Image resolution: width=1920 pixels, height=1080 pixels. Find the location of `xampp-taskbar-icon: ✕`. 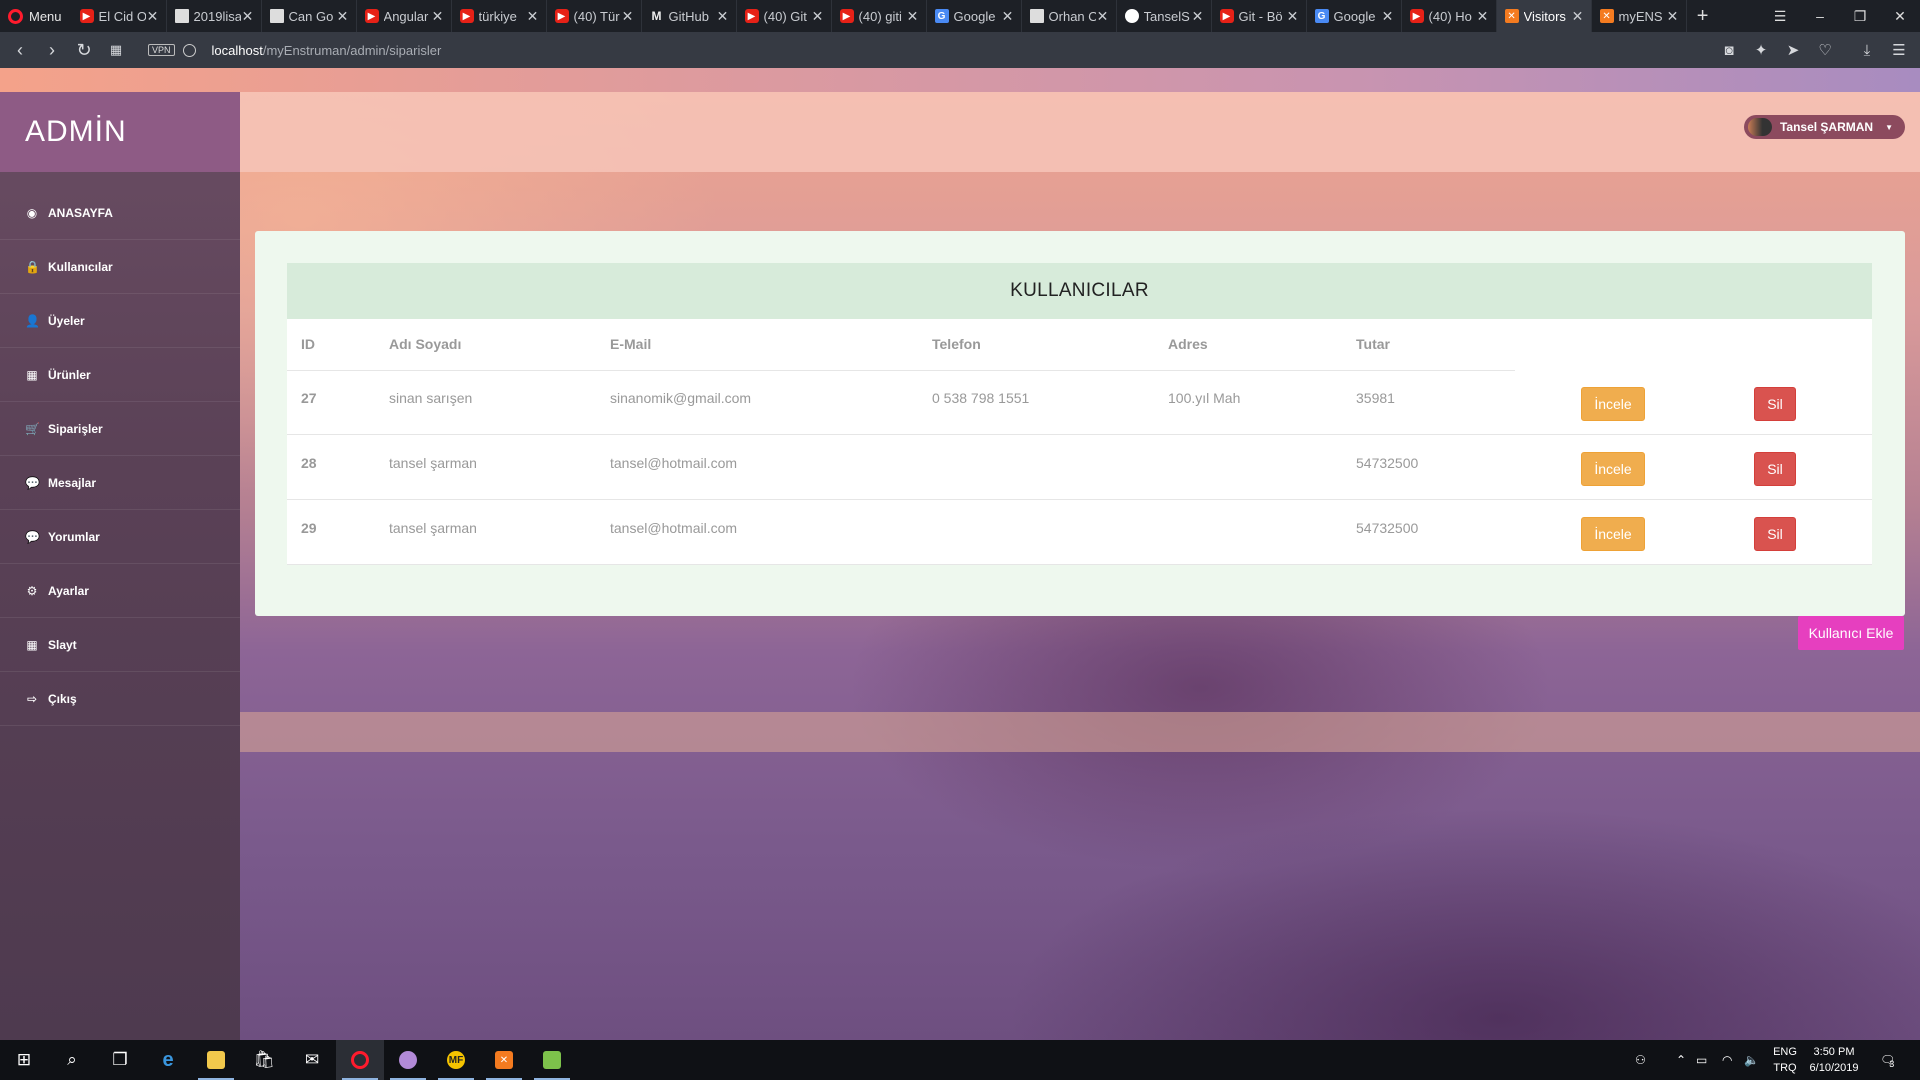

xampp-taskbar-icon: ✕ is located at coordinates (504, 1060).